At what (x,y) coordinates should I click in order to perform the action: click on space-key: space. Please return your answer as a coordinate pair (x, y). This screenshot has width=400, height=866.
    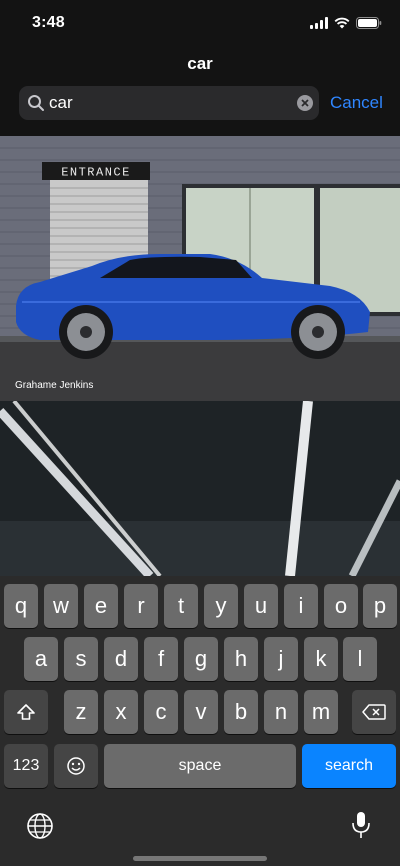
    Looking at the image, I should click on (200, 766).